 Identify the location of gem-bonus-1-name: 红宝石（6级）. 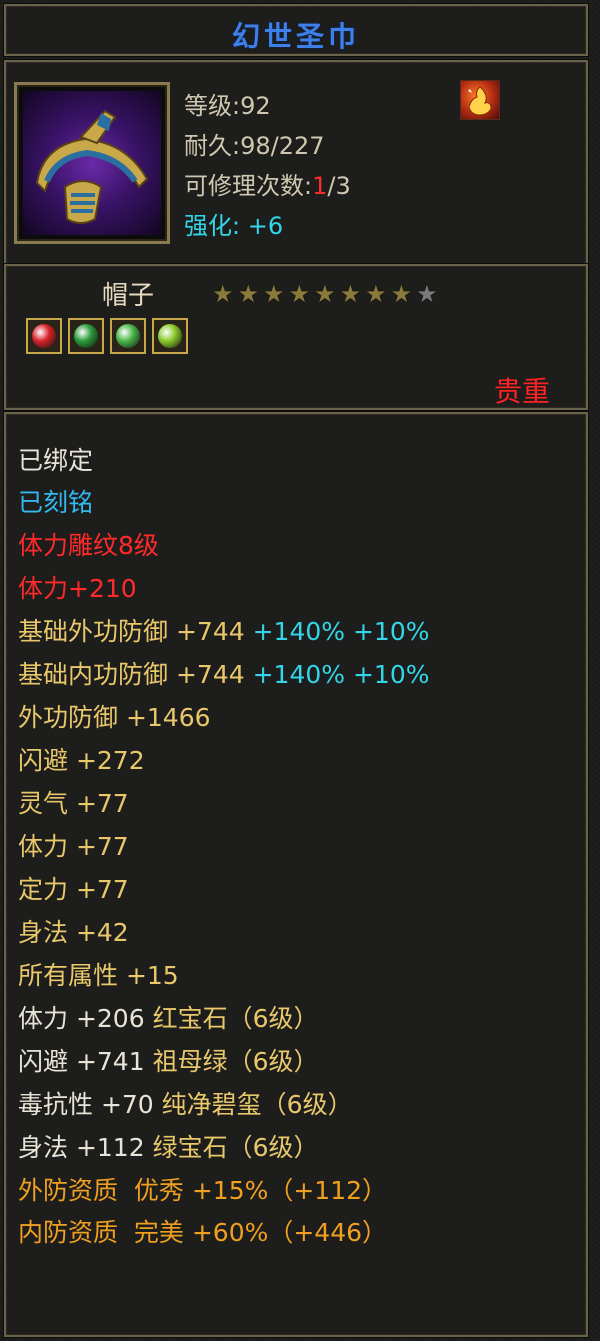
(235, 1018).